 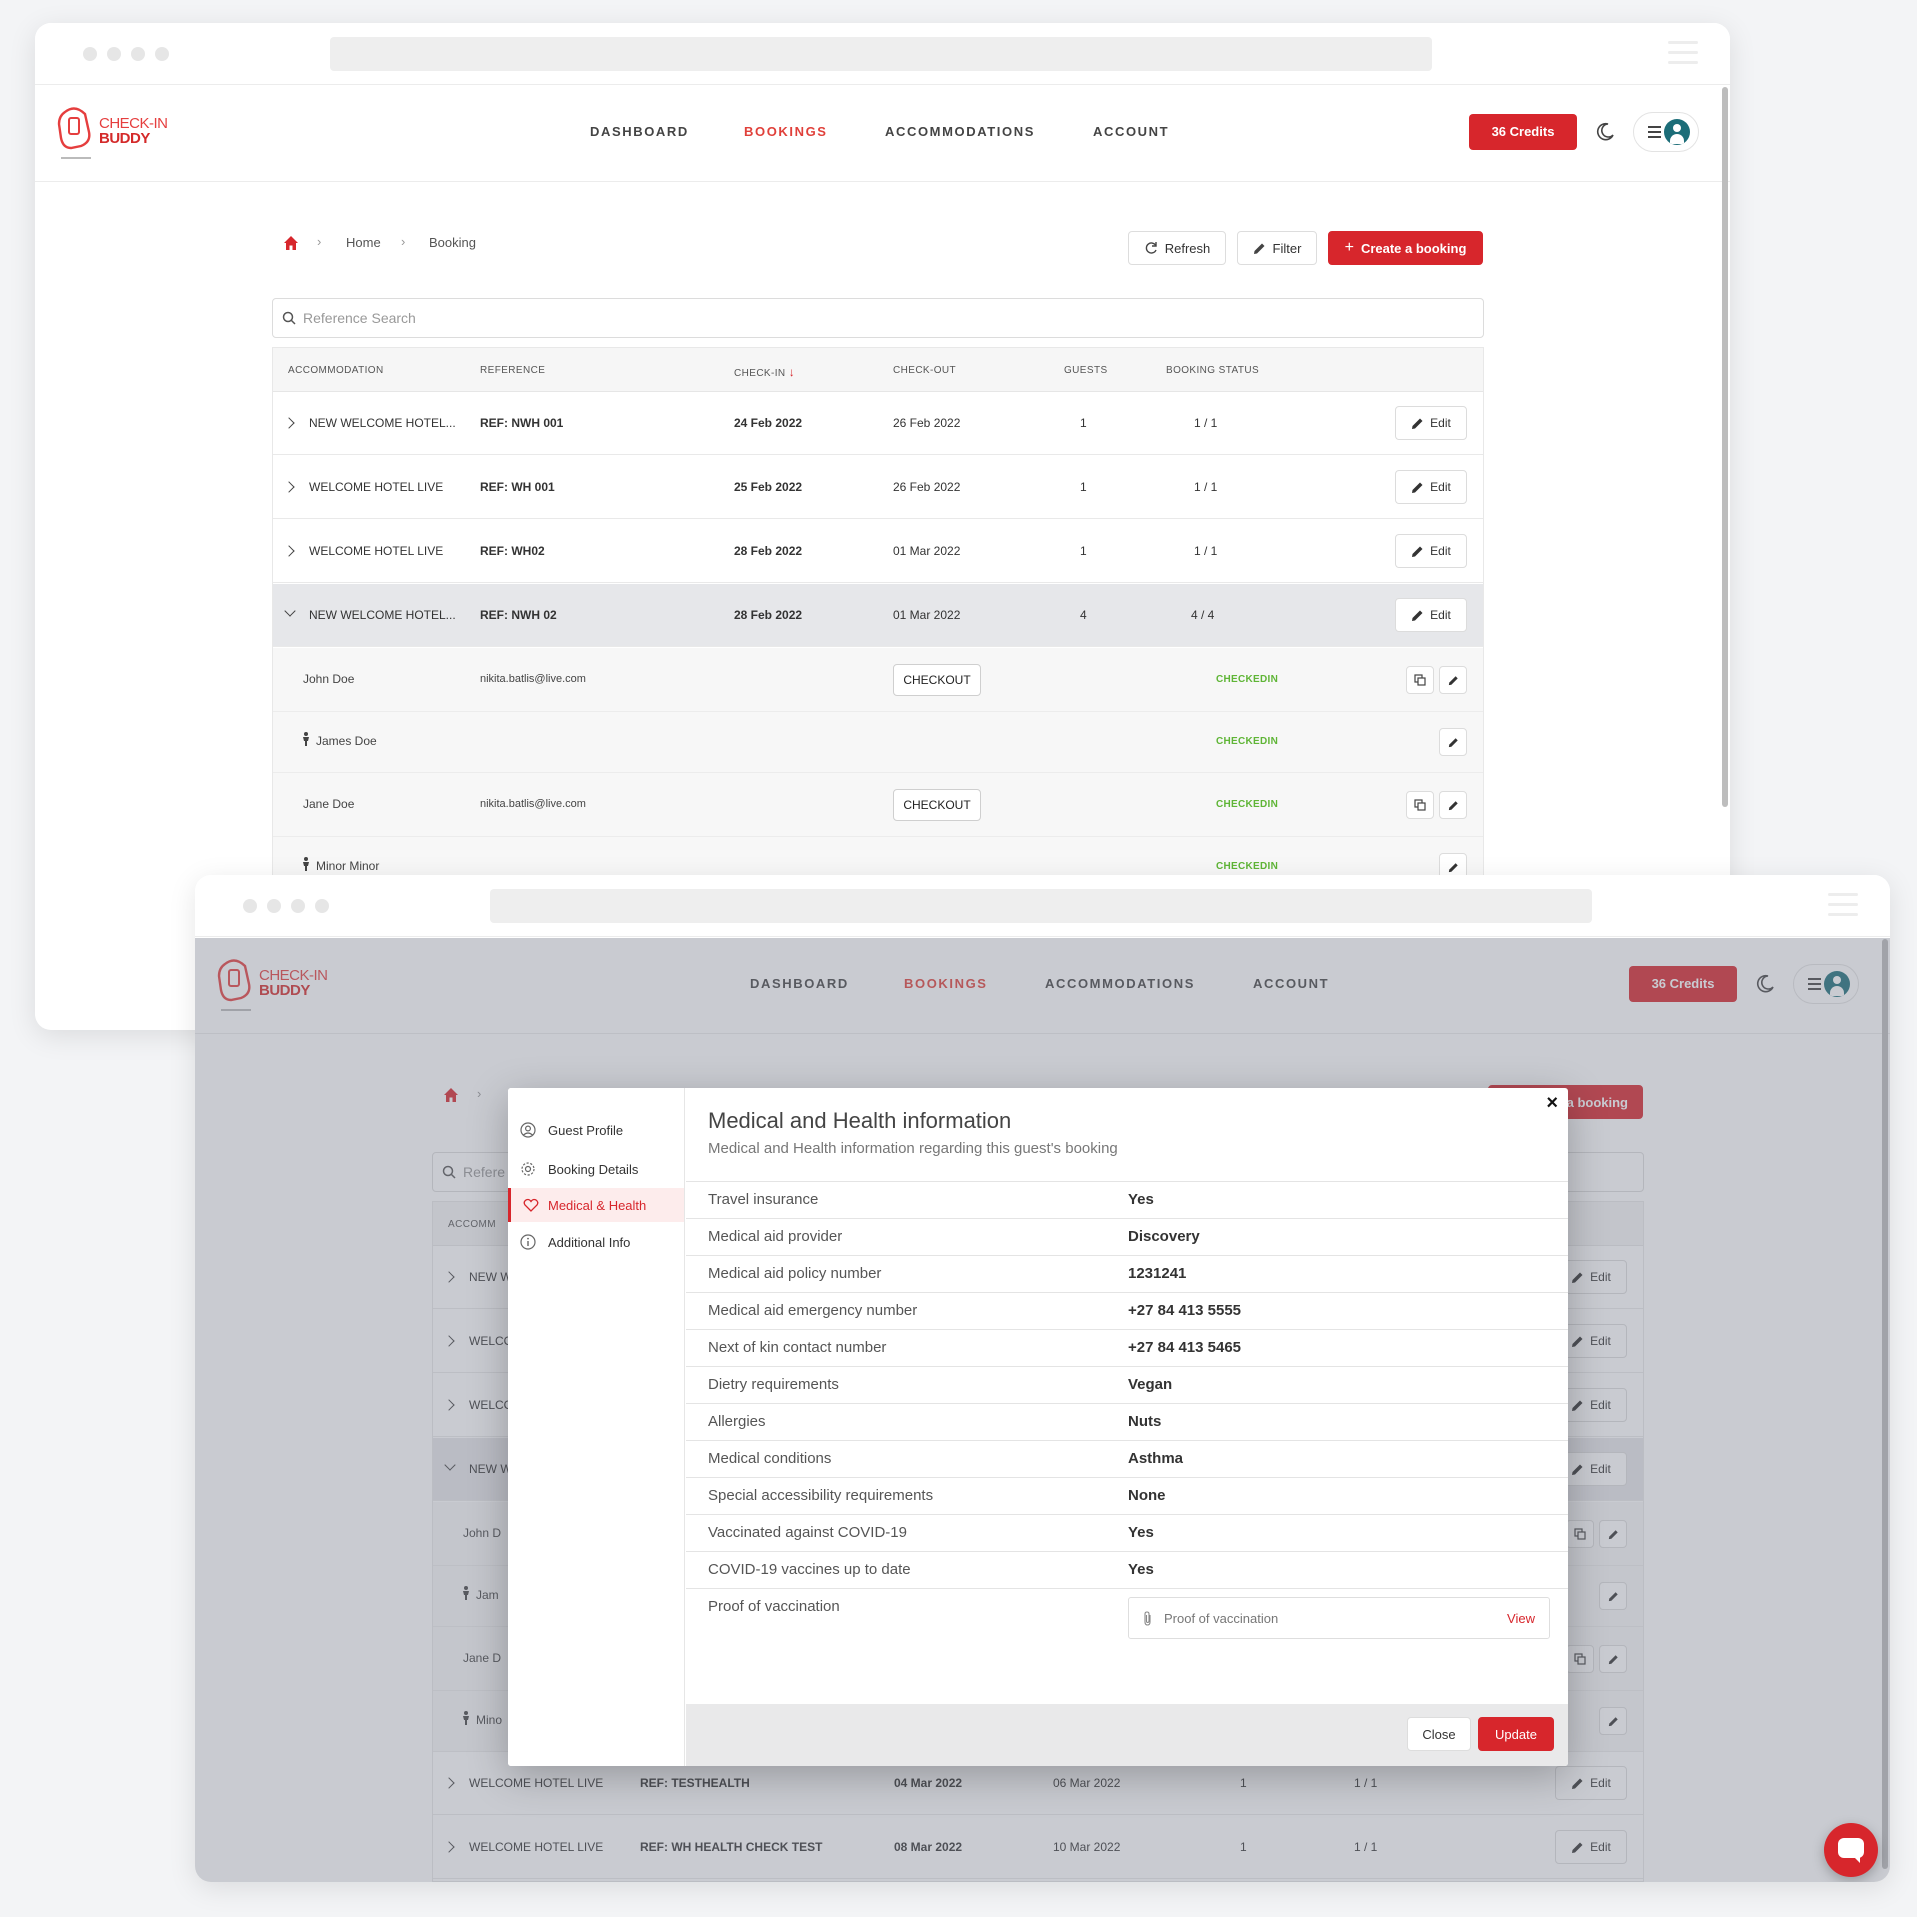 I want to click on browser-chrome, so click(x=1042, y=906).